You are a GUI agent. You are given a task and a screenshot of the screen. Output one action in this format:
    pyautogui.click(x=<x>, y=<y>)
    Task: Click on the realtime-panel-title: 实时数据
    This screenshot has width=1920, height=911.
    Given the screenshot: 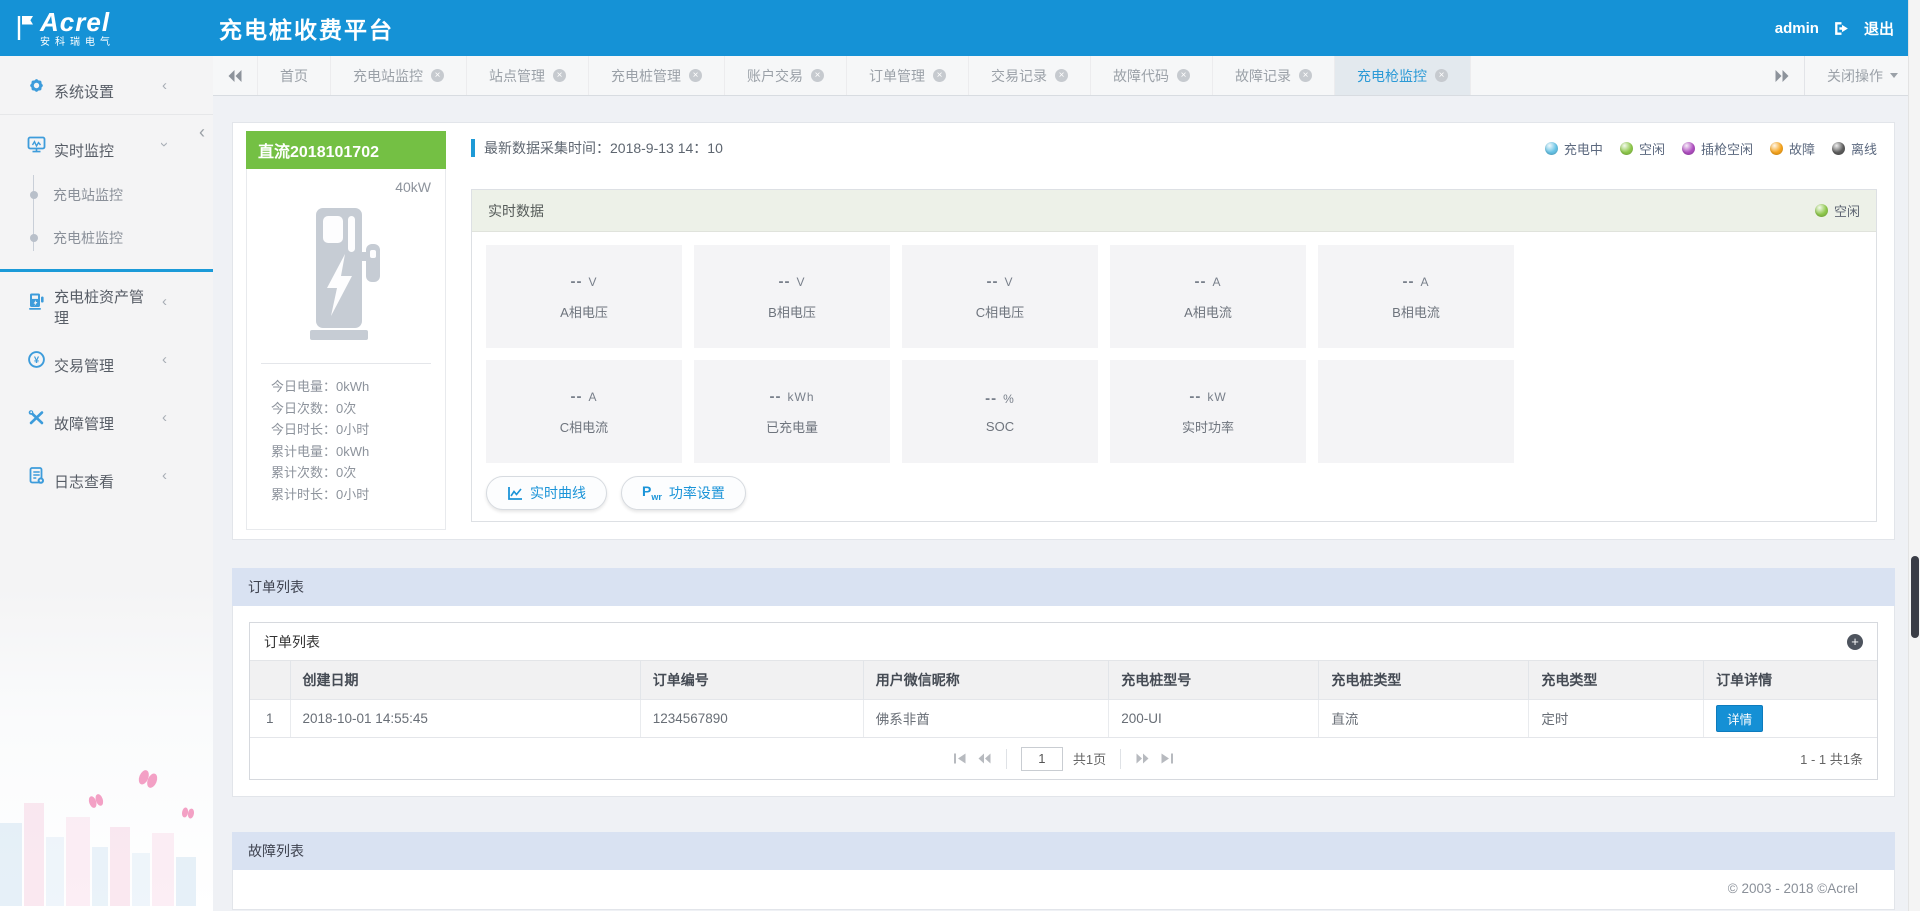 What is the action you would take?
    pyautogui.click(x=516, y=210)
    